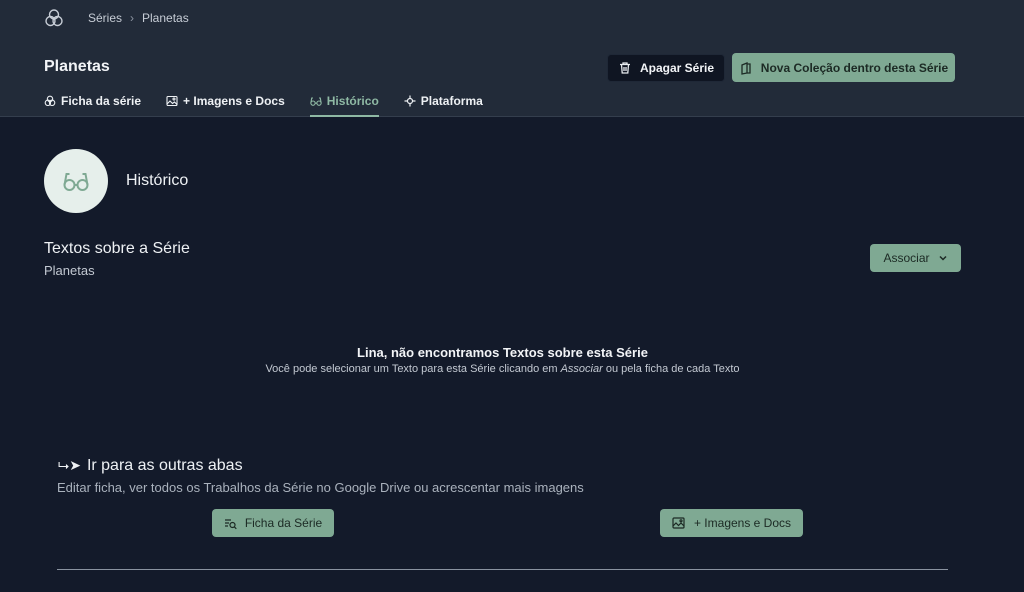 This screenshot has height=592, width=1024. I want to click on breadcrumb-item-current: Planetas, so click(165, 18).